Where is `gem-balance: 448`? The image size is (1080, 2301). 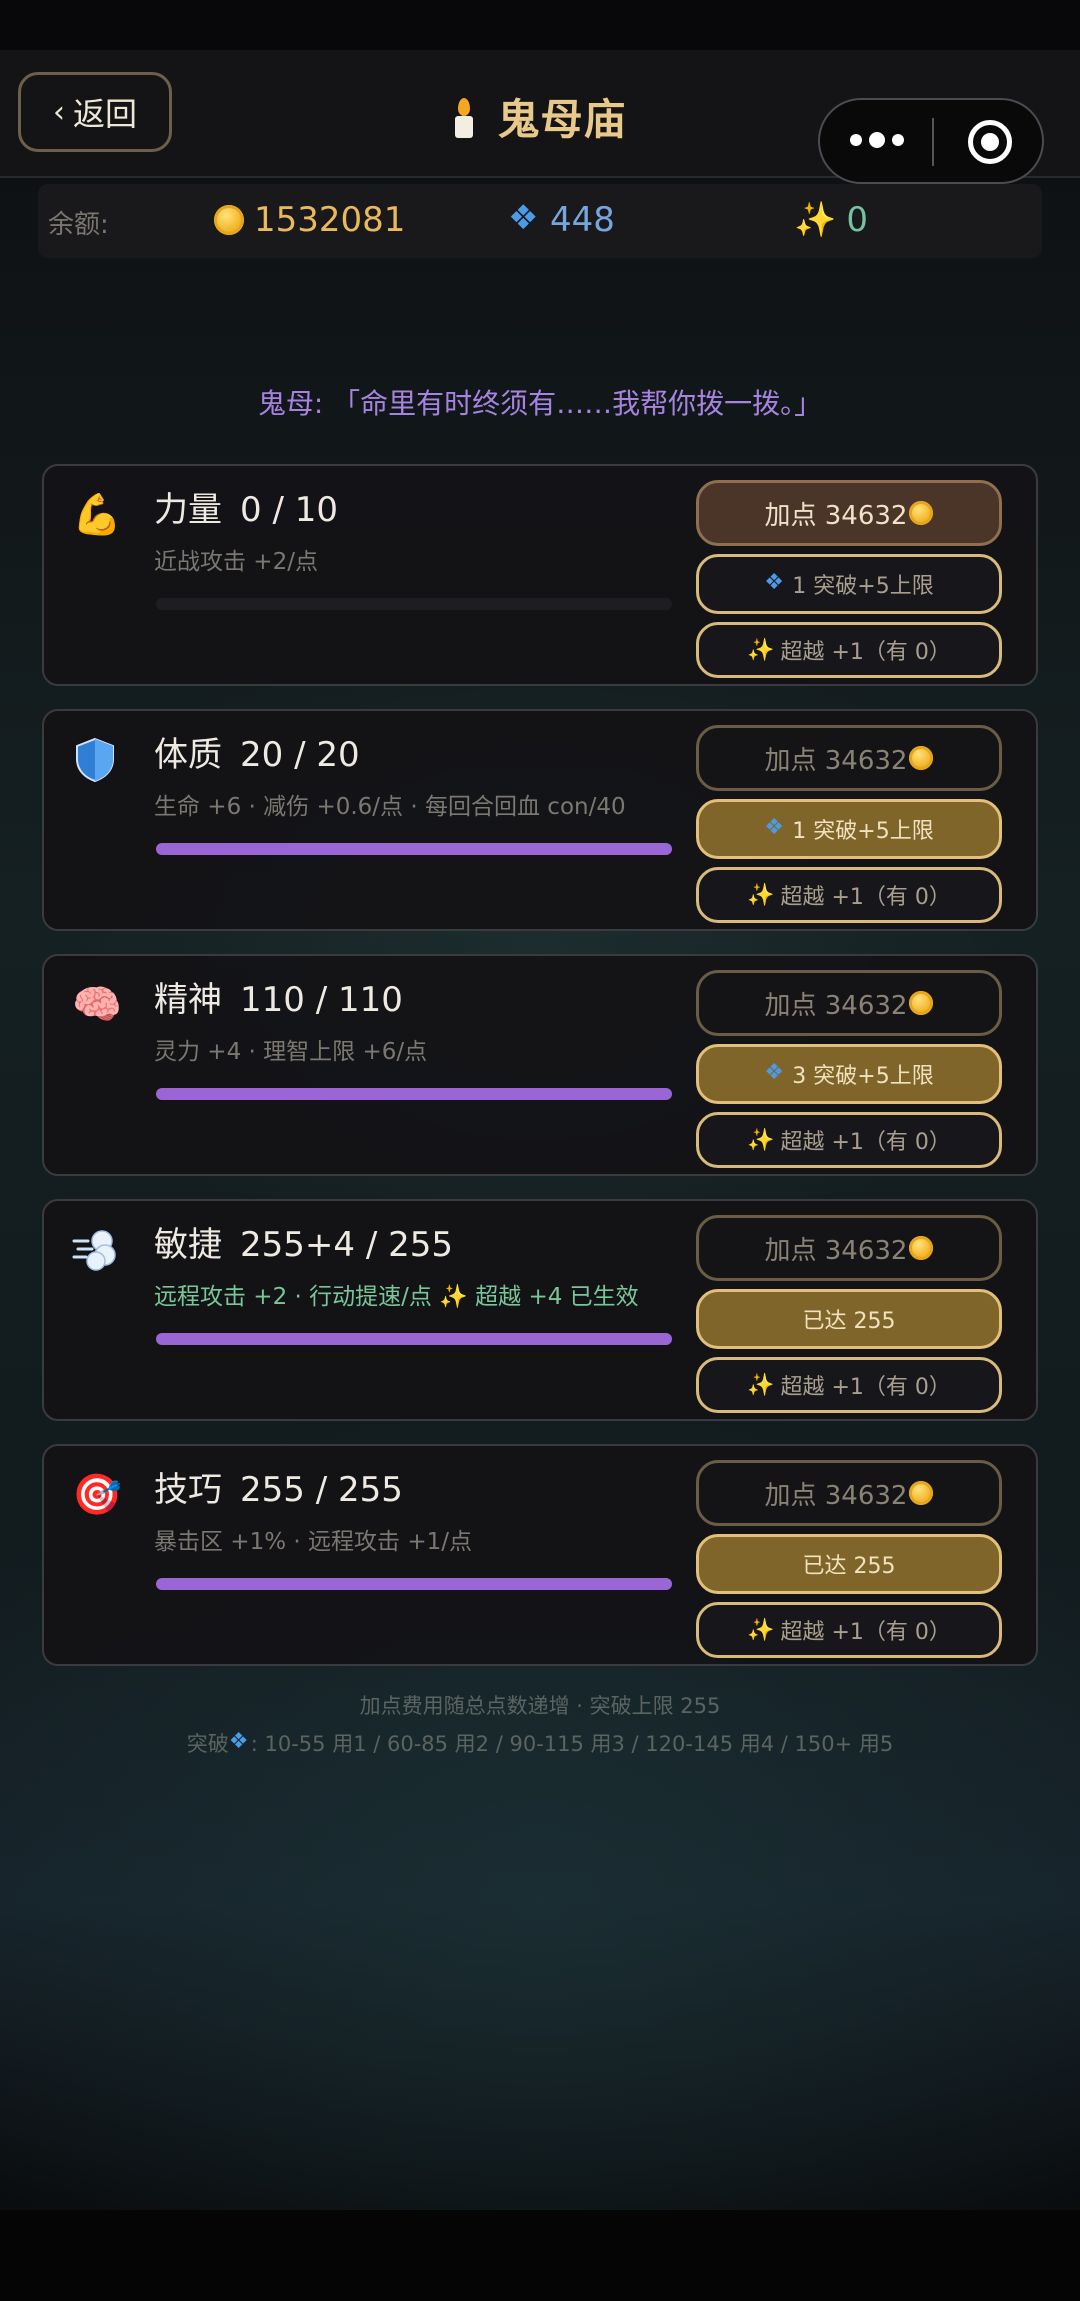
gem-balance: 448 is located at coordinates (561, 219).